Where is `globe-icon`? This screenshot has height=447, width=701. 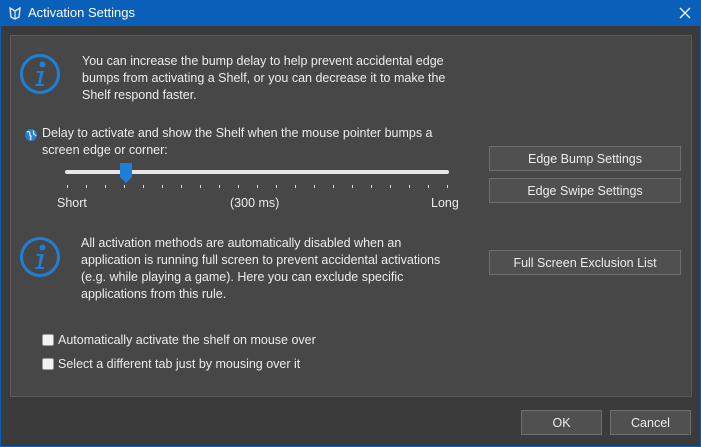
globe-icon is located at coordinates (31, 135).